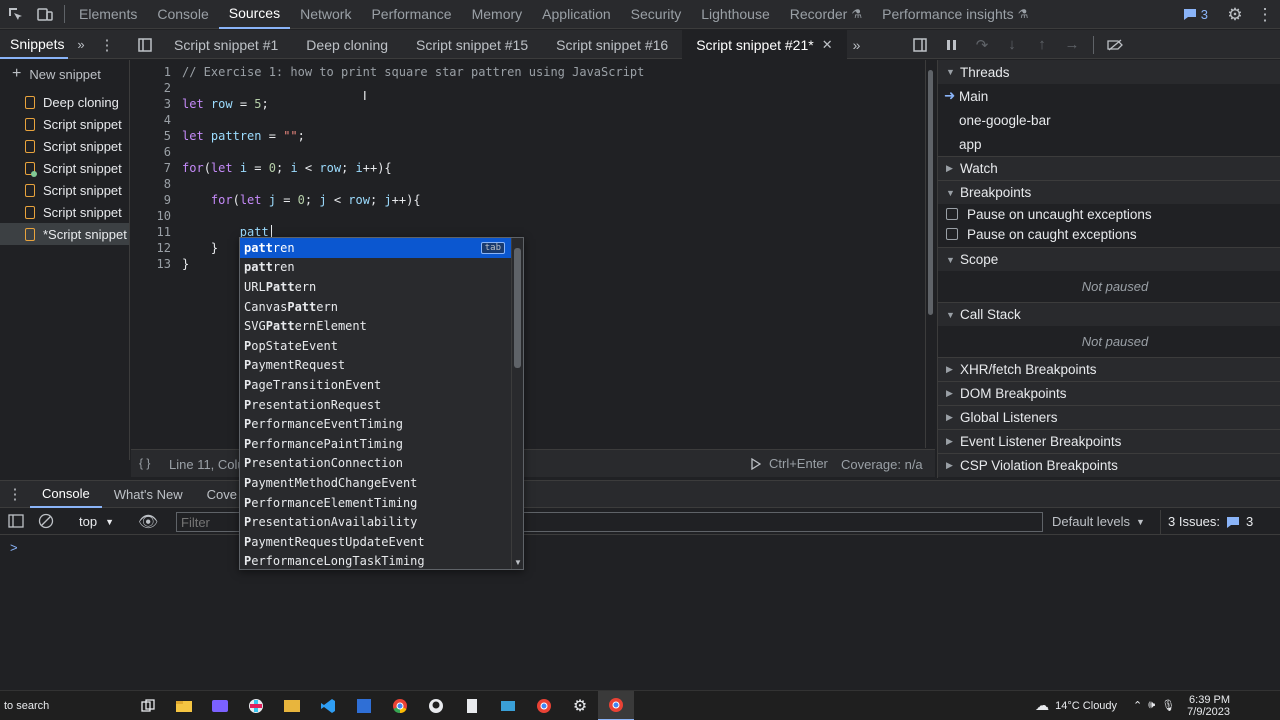 The width and height of the screenshot is (1280, 720). Describe the element at coordinates (1109, 192) in the screenshot. I see `breakpoints-section-header: ▼ Breakpoints` at that location.